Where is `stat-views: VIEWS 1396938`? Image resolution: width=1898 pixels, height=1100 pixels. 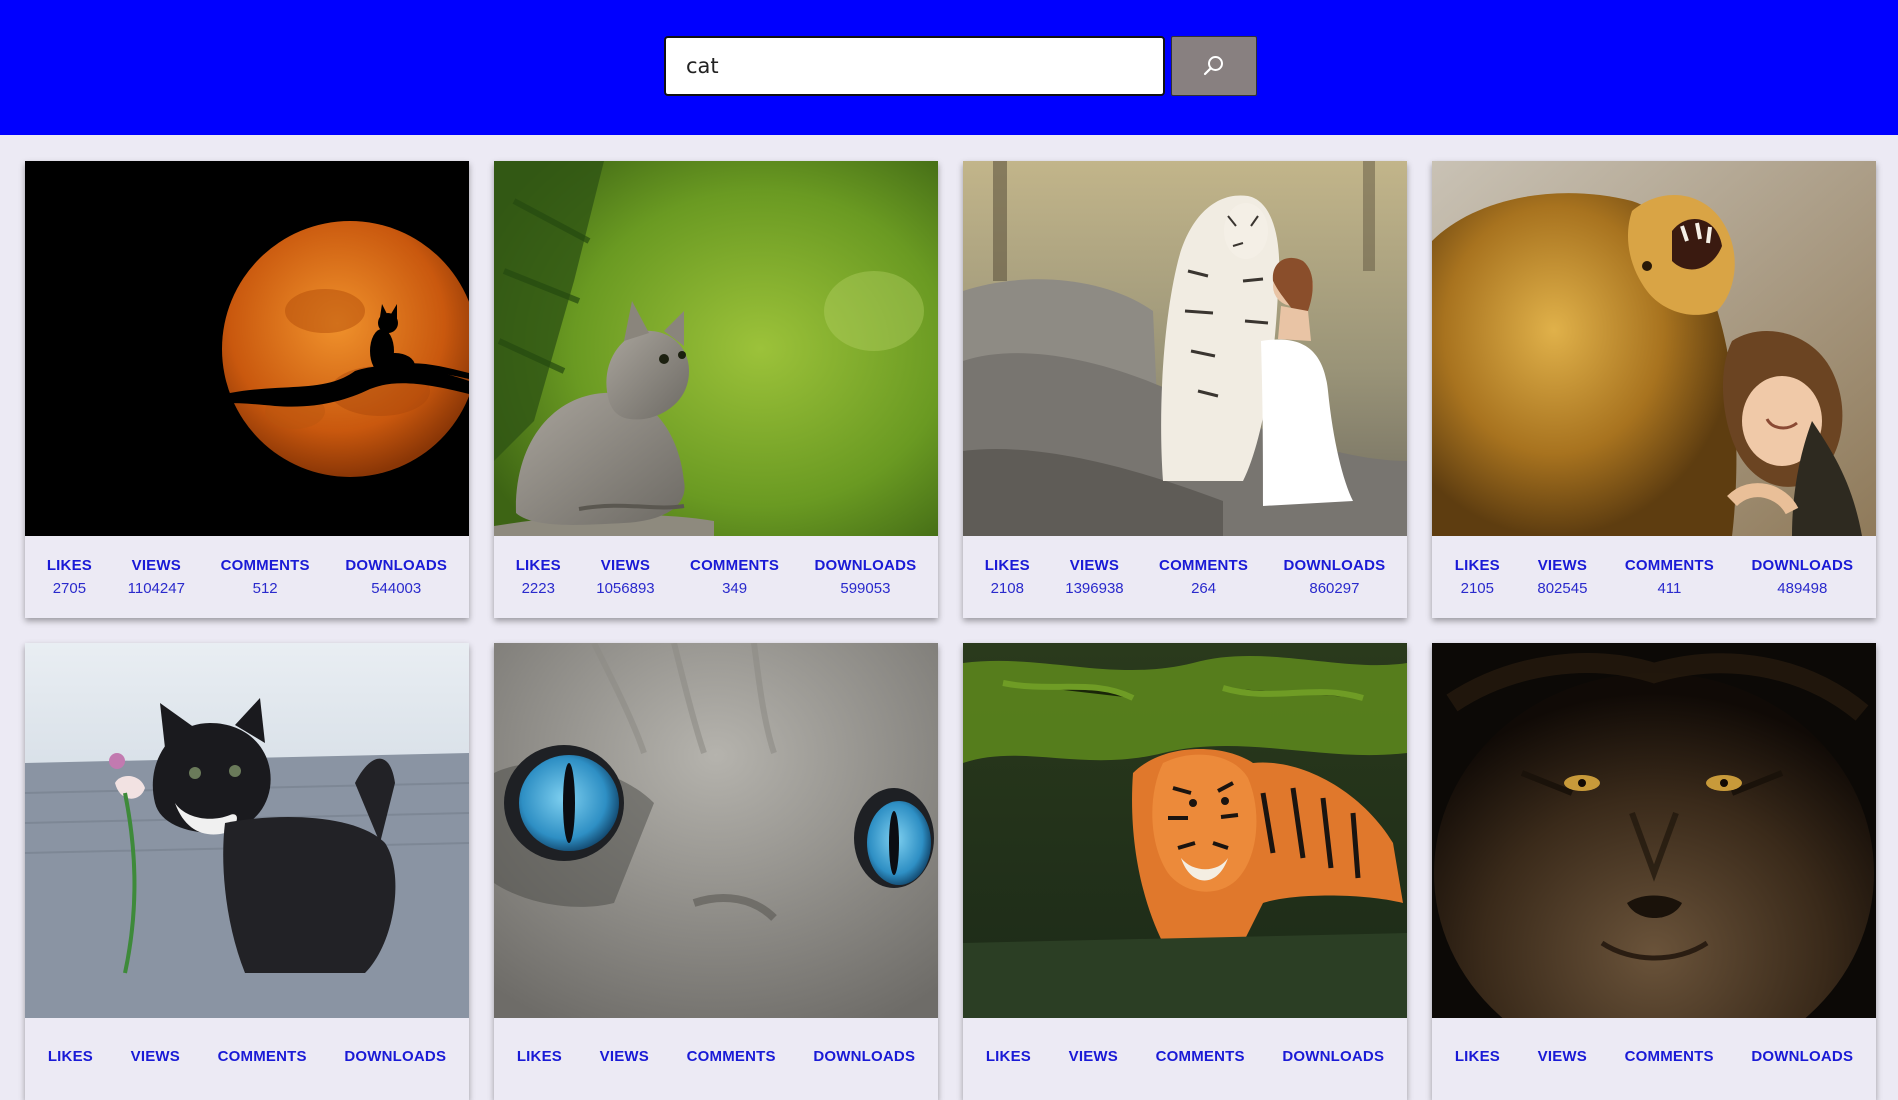 stat-views: VIEWS 1396938 is located at coordinates (1094, 577).